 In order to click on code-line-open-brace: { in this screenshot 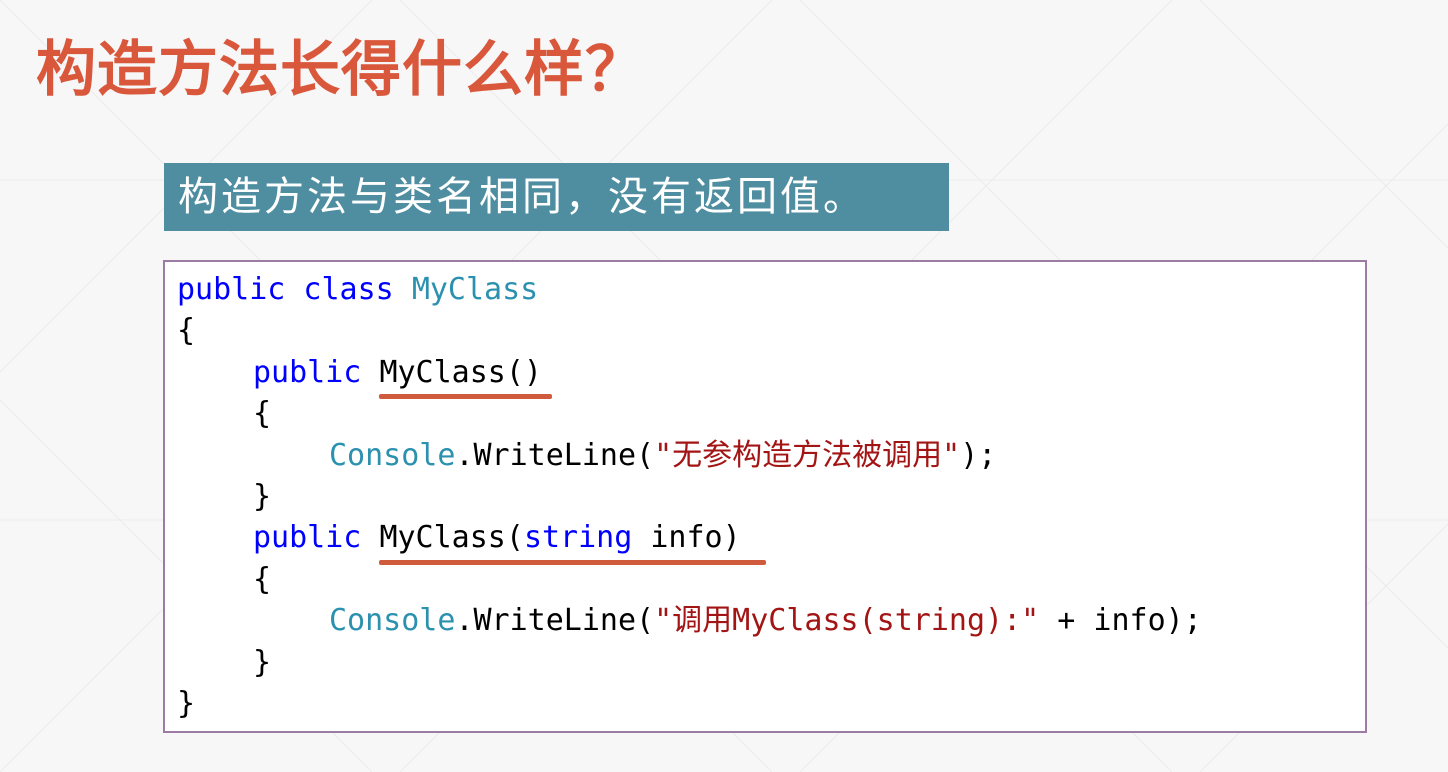, I will do `click(186, 331)`.